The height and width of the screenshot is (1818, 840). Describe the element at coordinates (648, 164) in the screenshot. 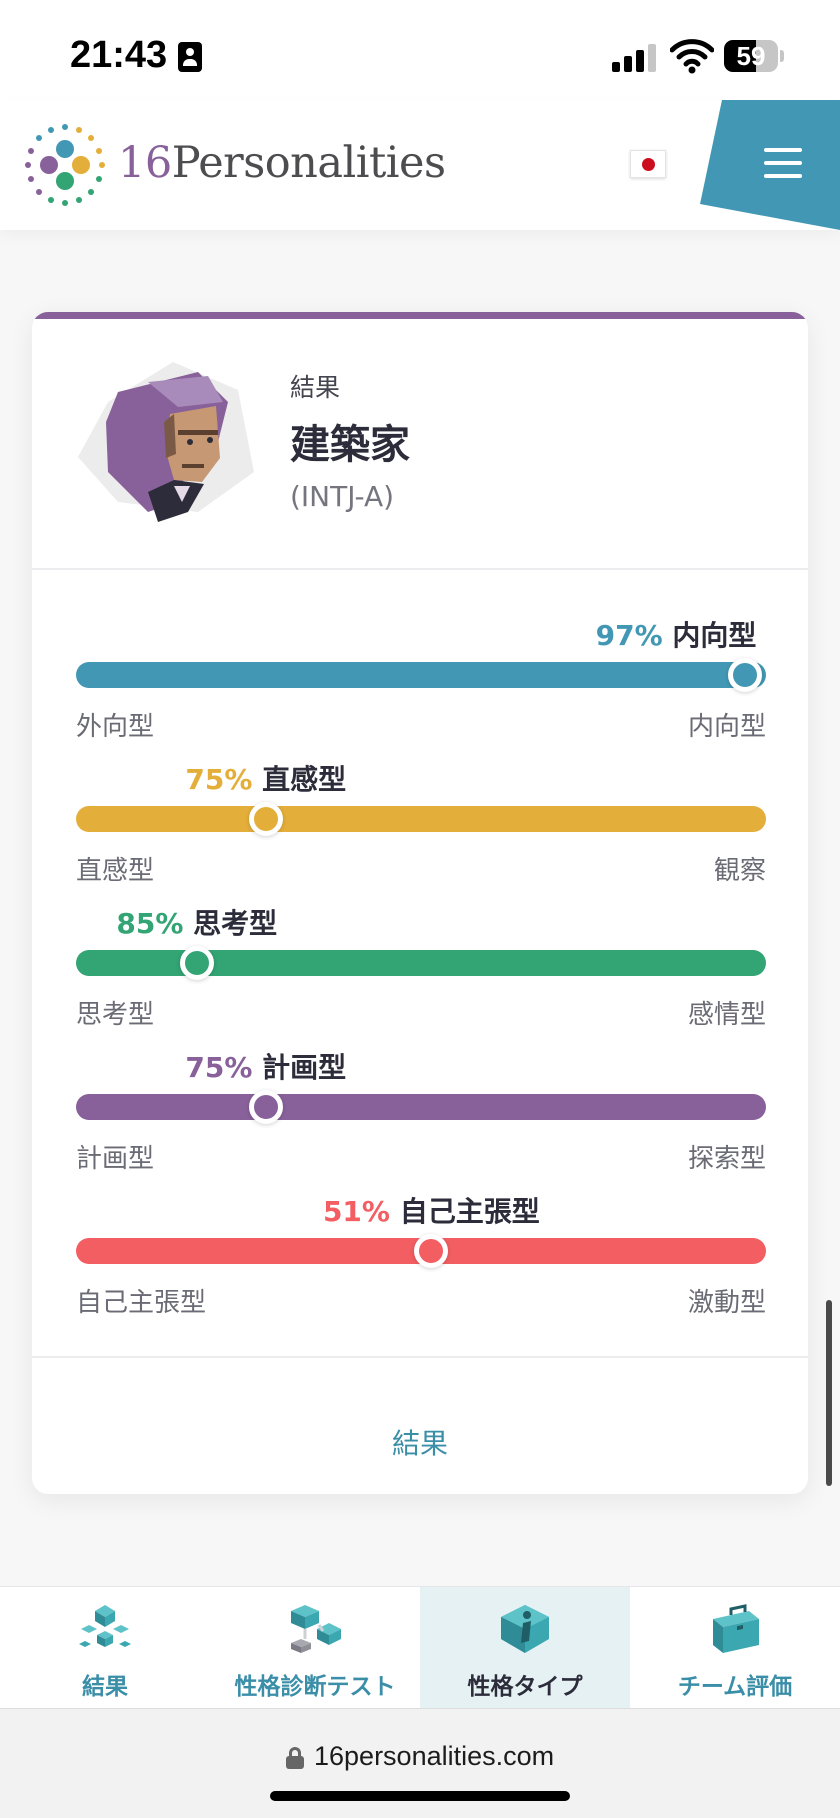

I see `language-flag-icon` at that location.